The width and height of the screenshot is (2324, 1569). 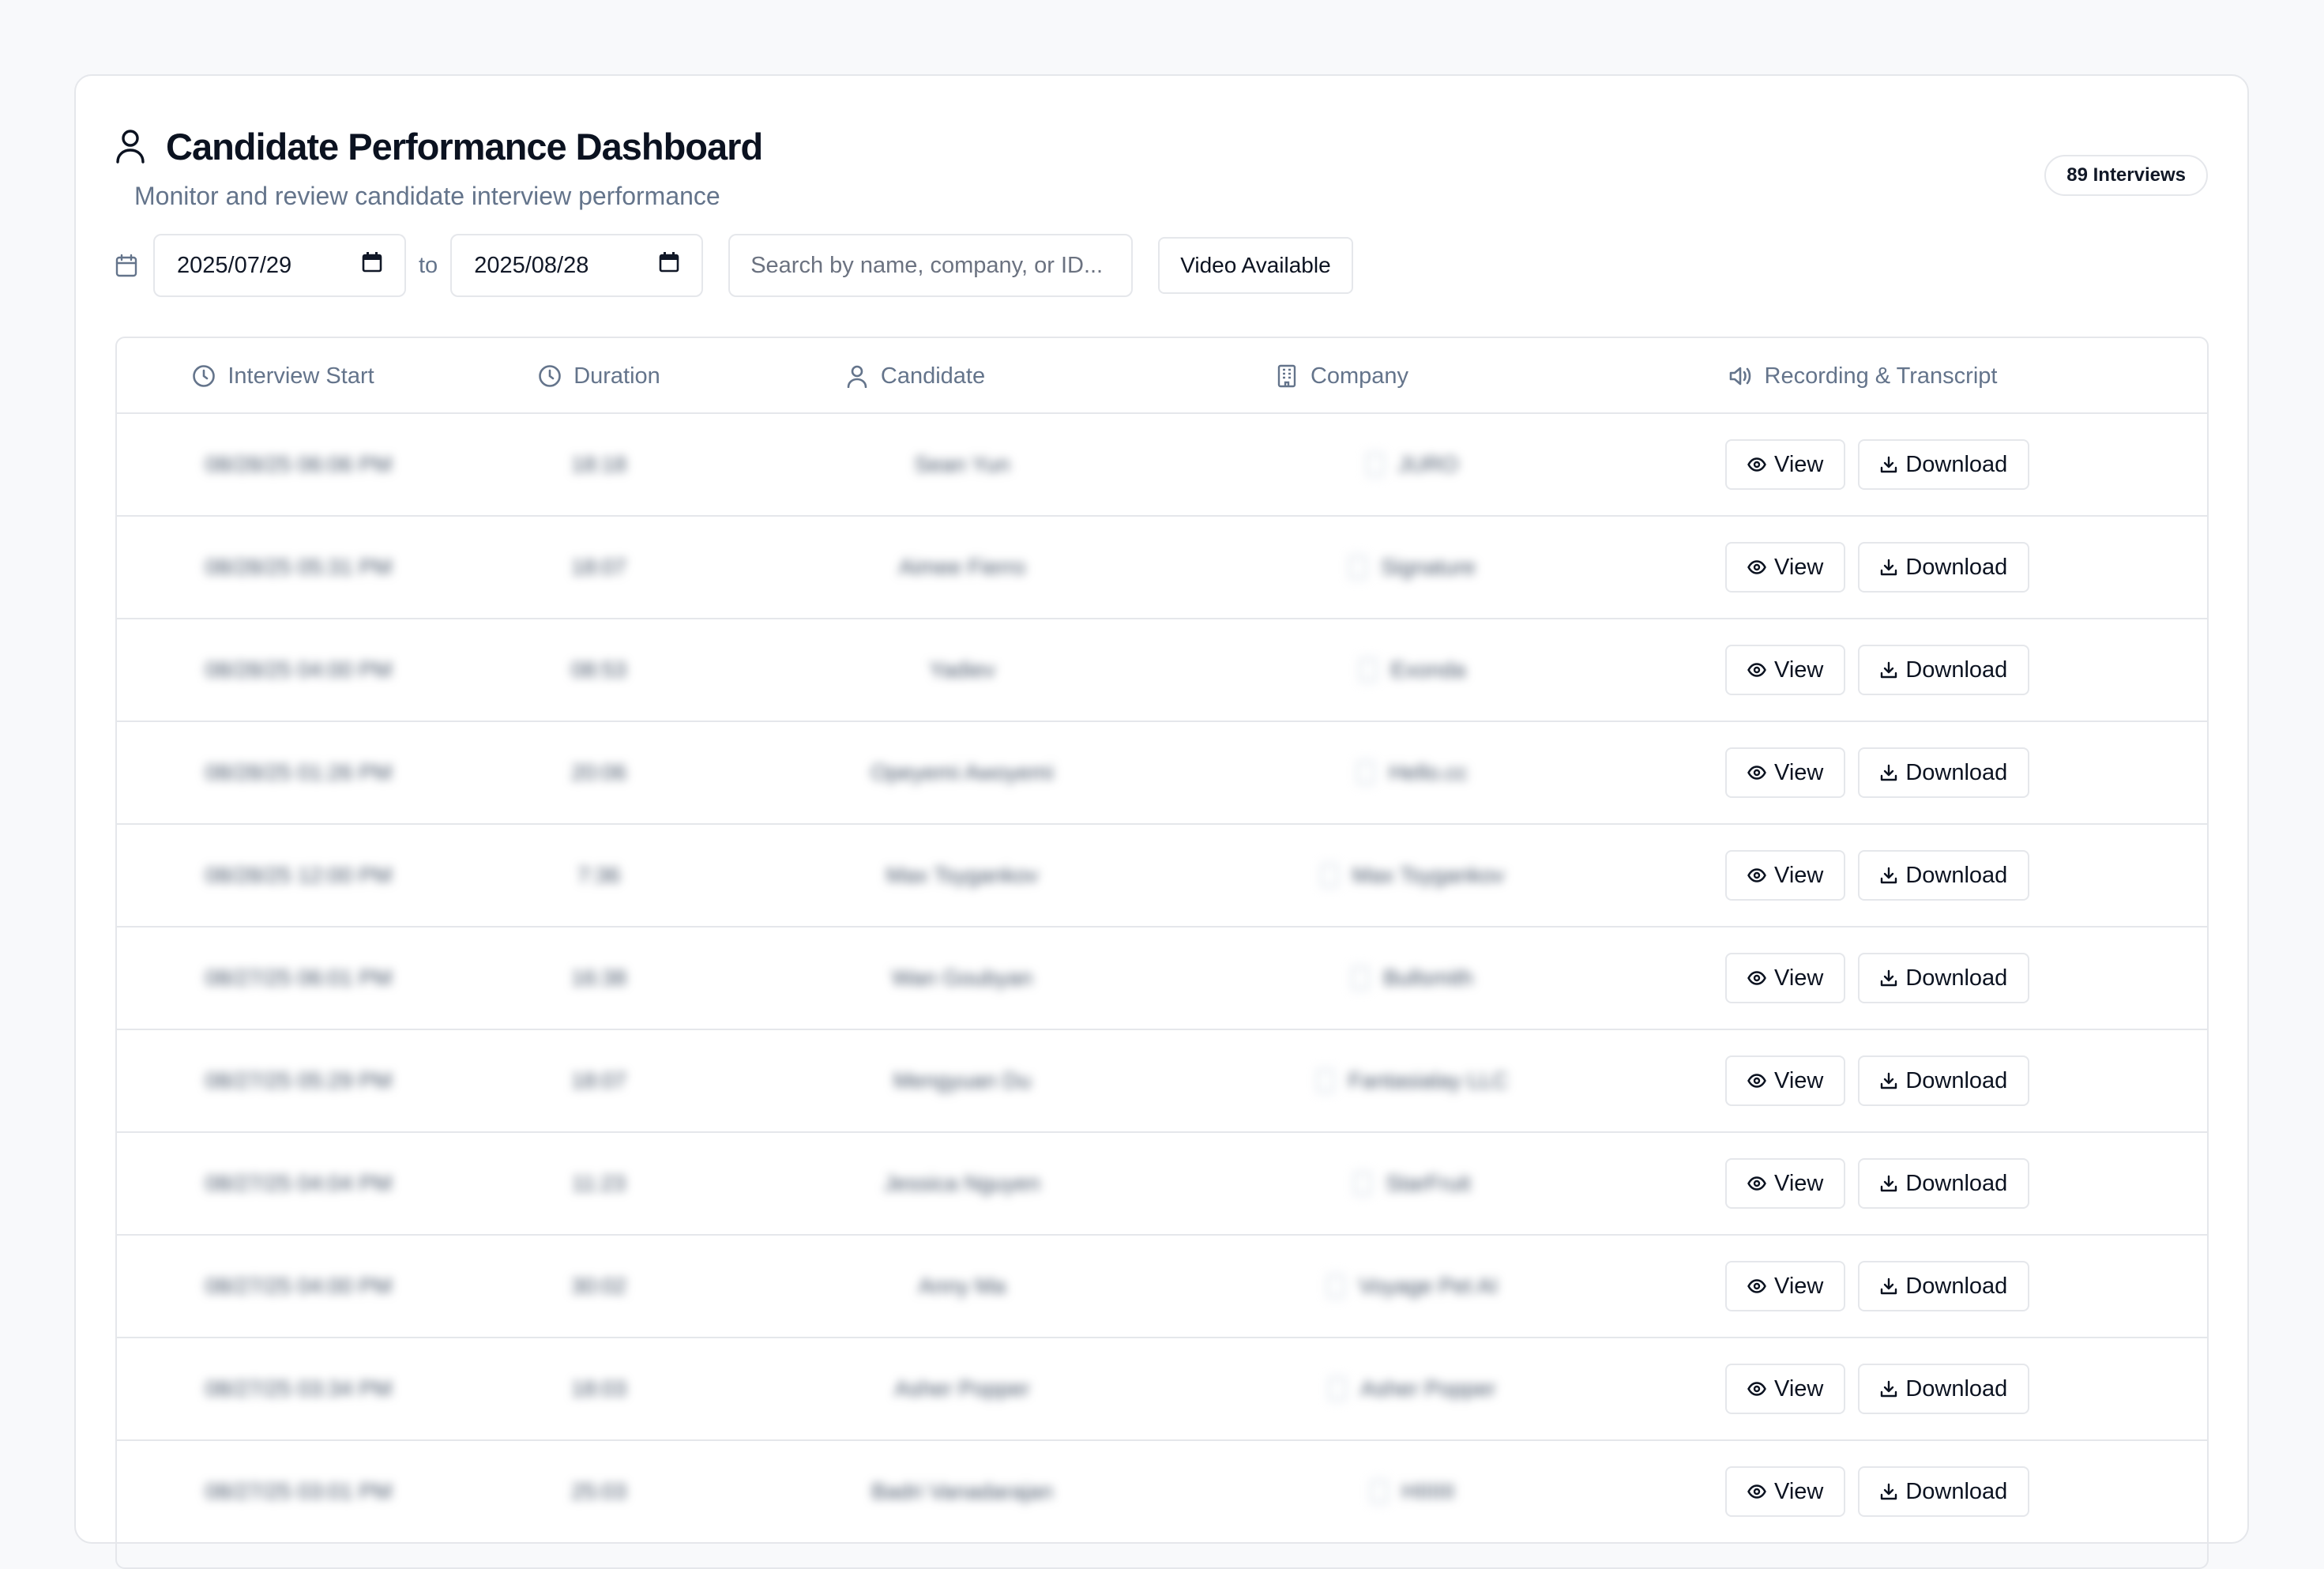 I want to click on company-cell: Bullsmith, so click(x=1412, y=978).